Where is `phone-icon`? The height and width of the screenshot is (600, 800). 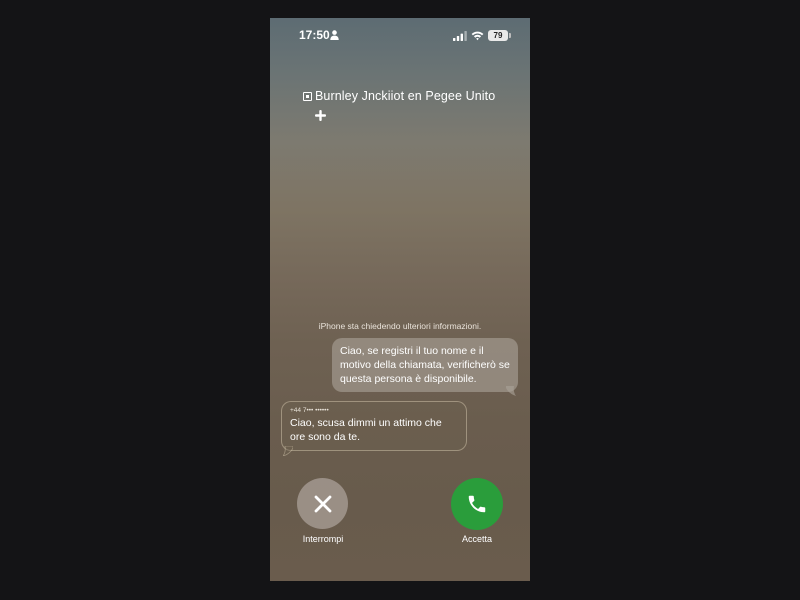
phone-icon is located at coordinates (477, 504).